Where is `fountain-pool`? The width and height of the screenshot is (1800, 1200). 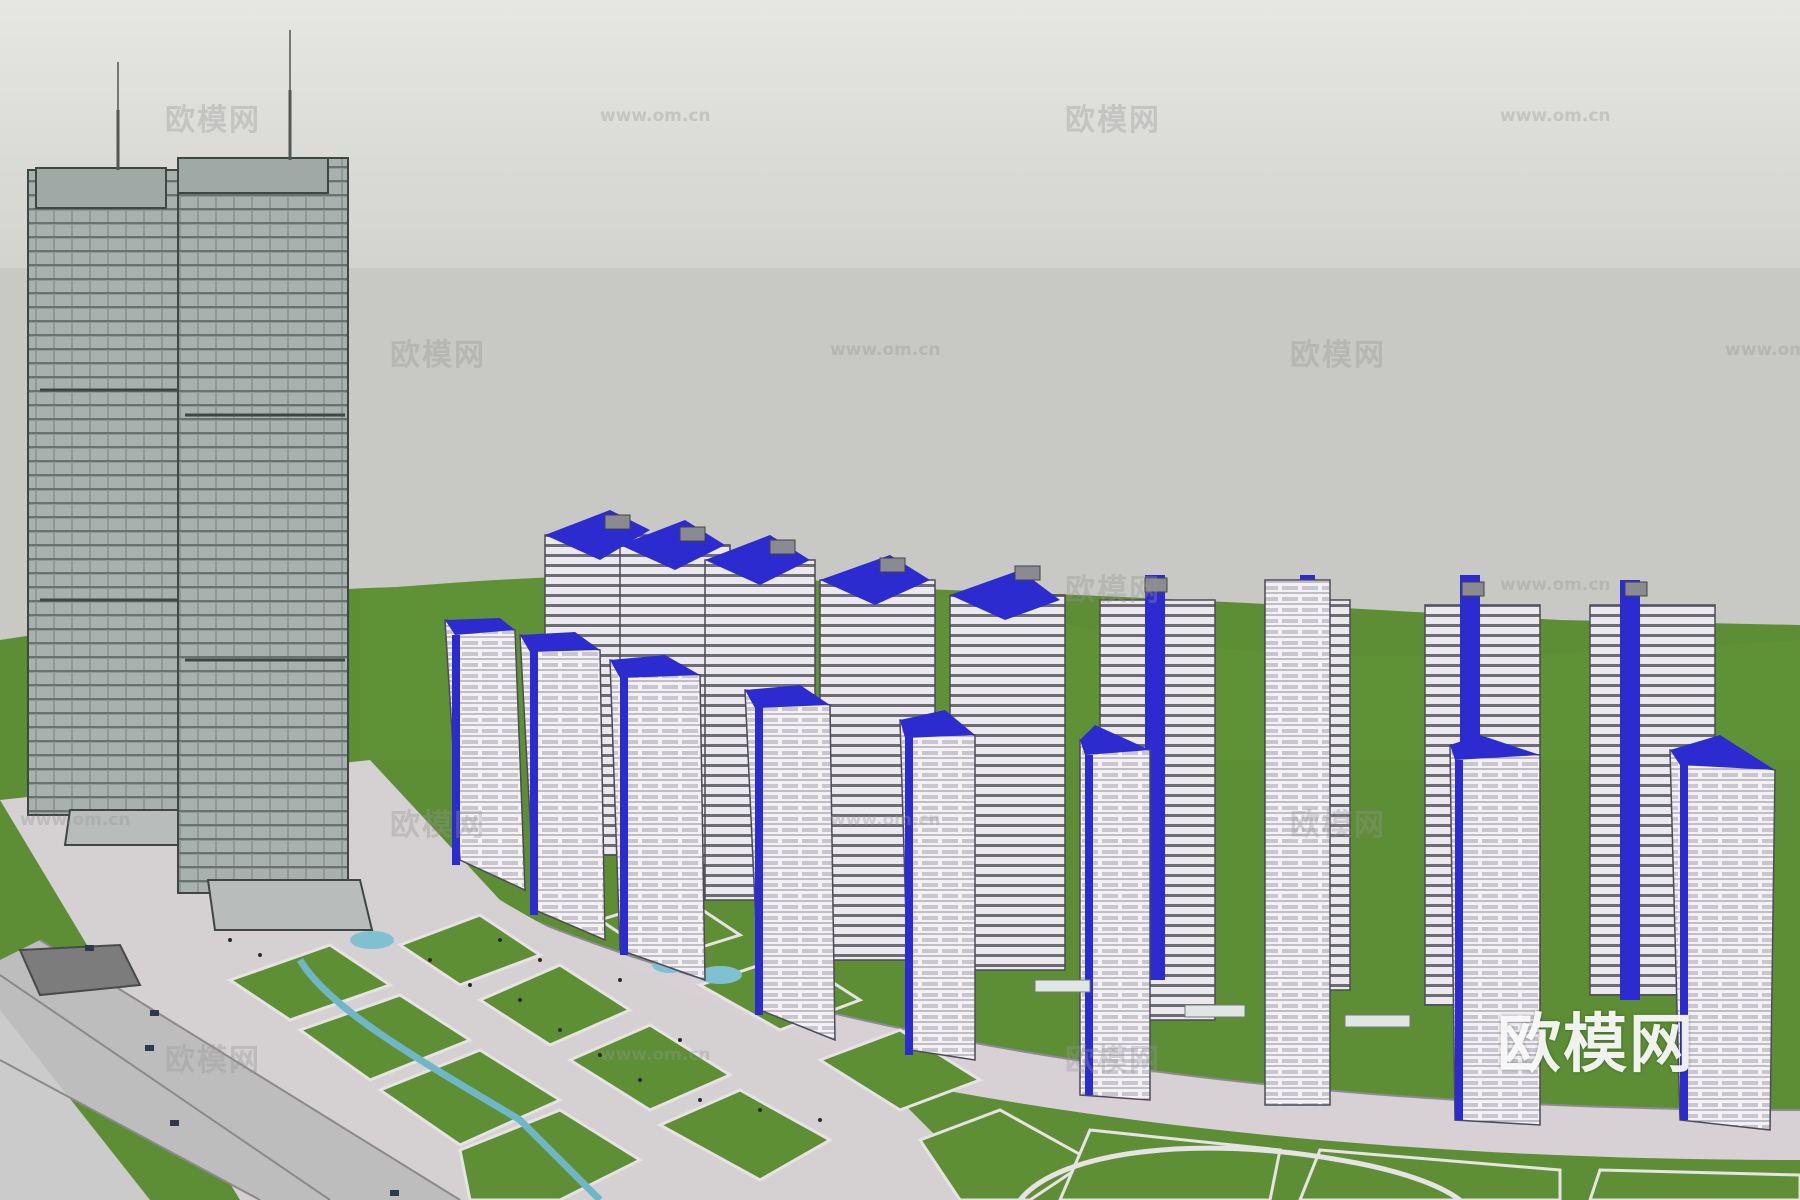
fountain-pool is located at coordinates (372, 940).